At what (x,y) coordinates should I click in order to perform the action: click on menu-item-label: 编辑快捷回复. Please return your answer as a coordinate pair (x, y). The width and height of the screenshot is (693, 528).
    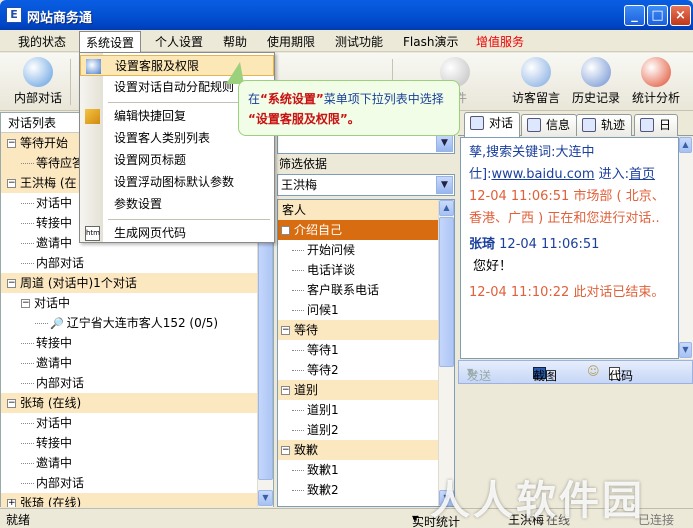
    Looking at the image, I should click on (150, 116).